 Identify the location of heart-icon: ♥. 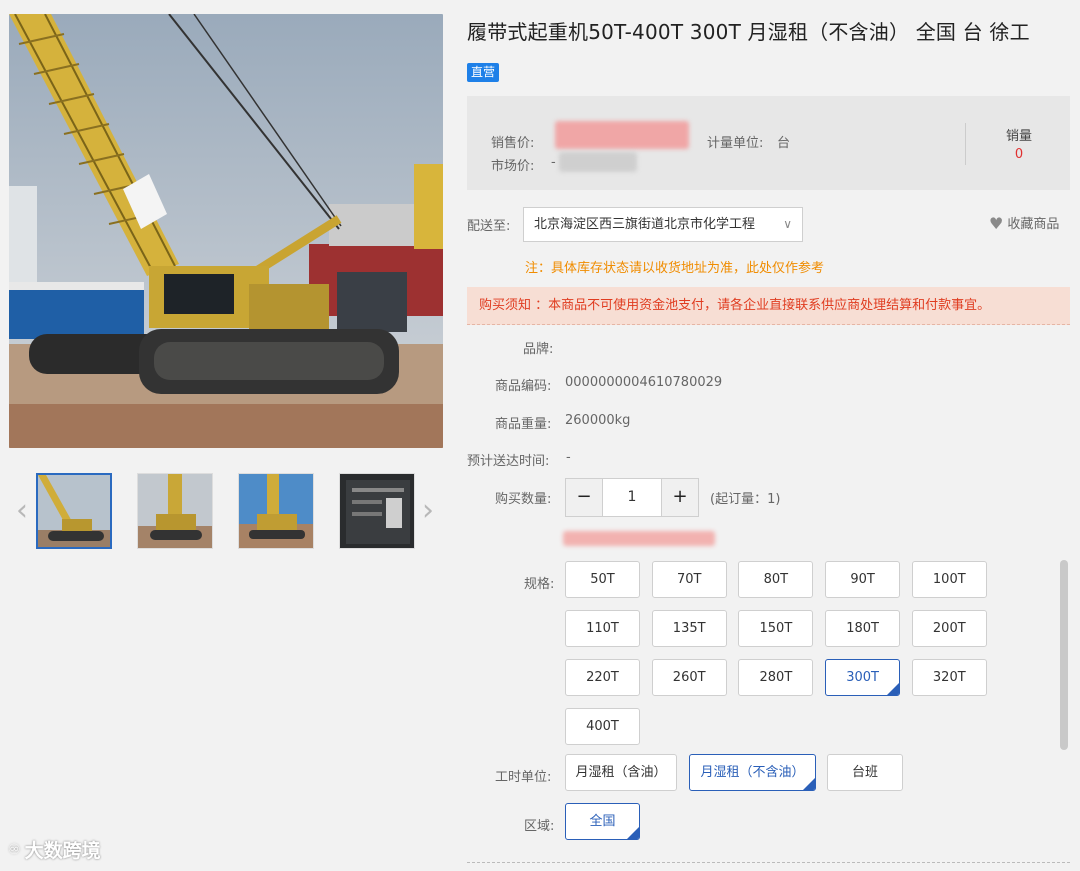
(996, 223).